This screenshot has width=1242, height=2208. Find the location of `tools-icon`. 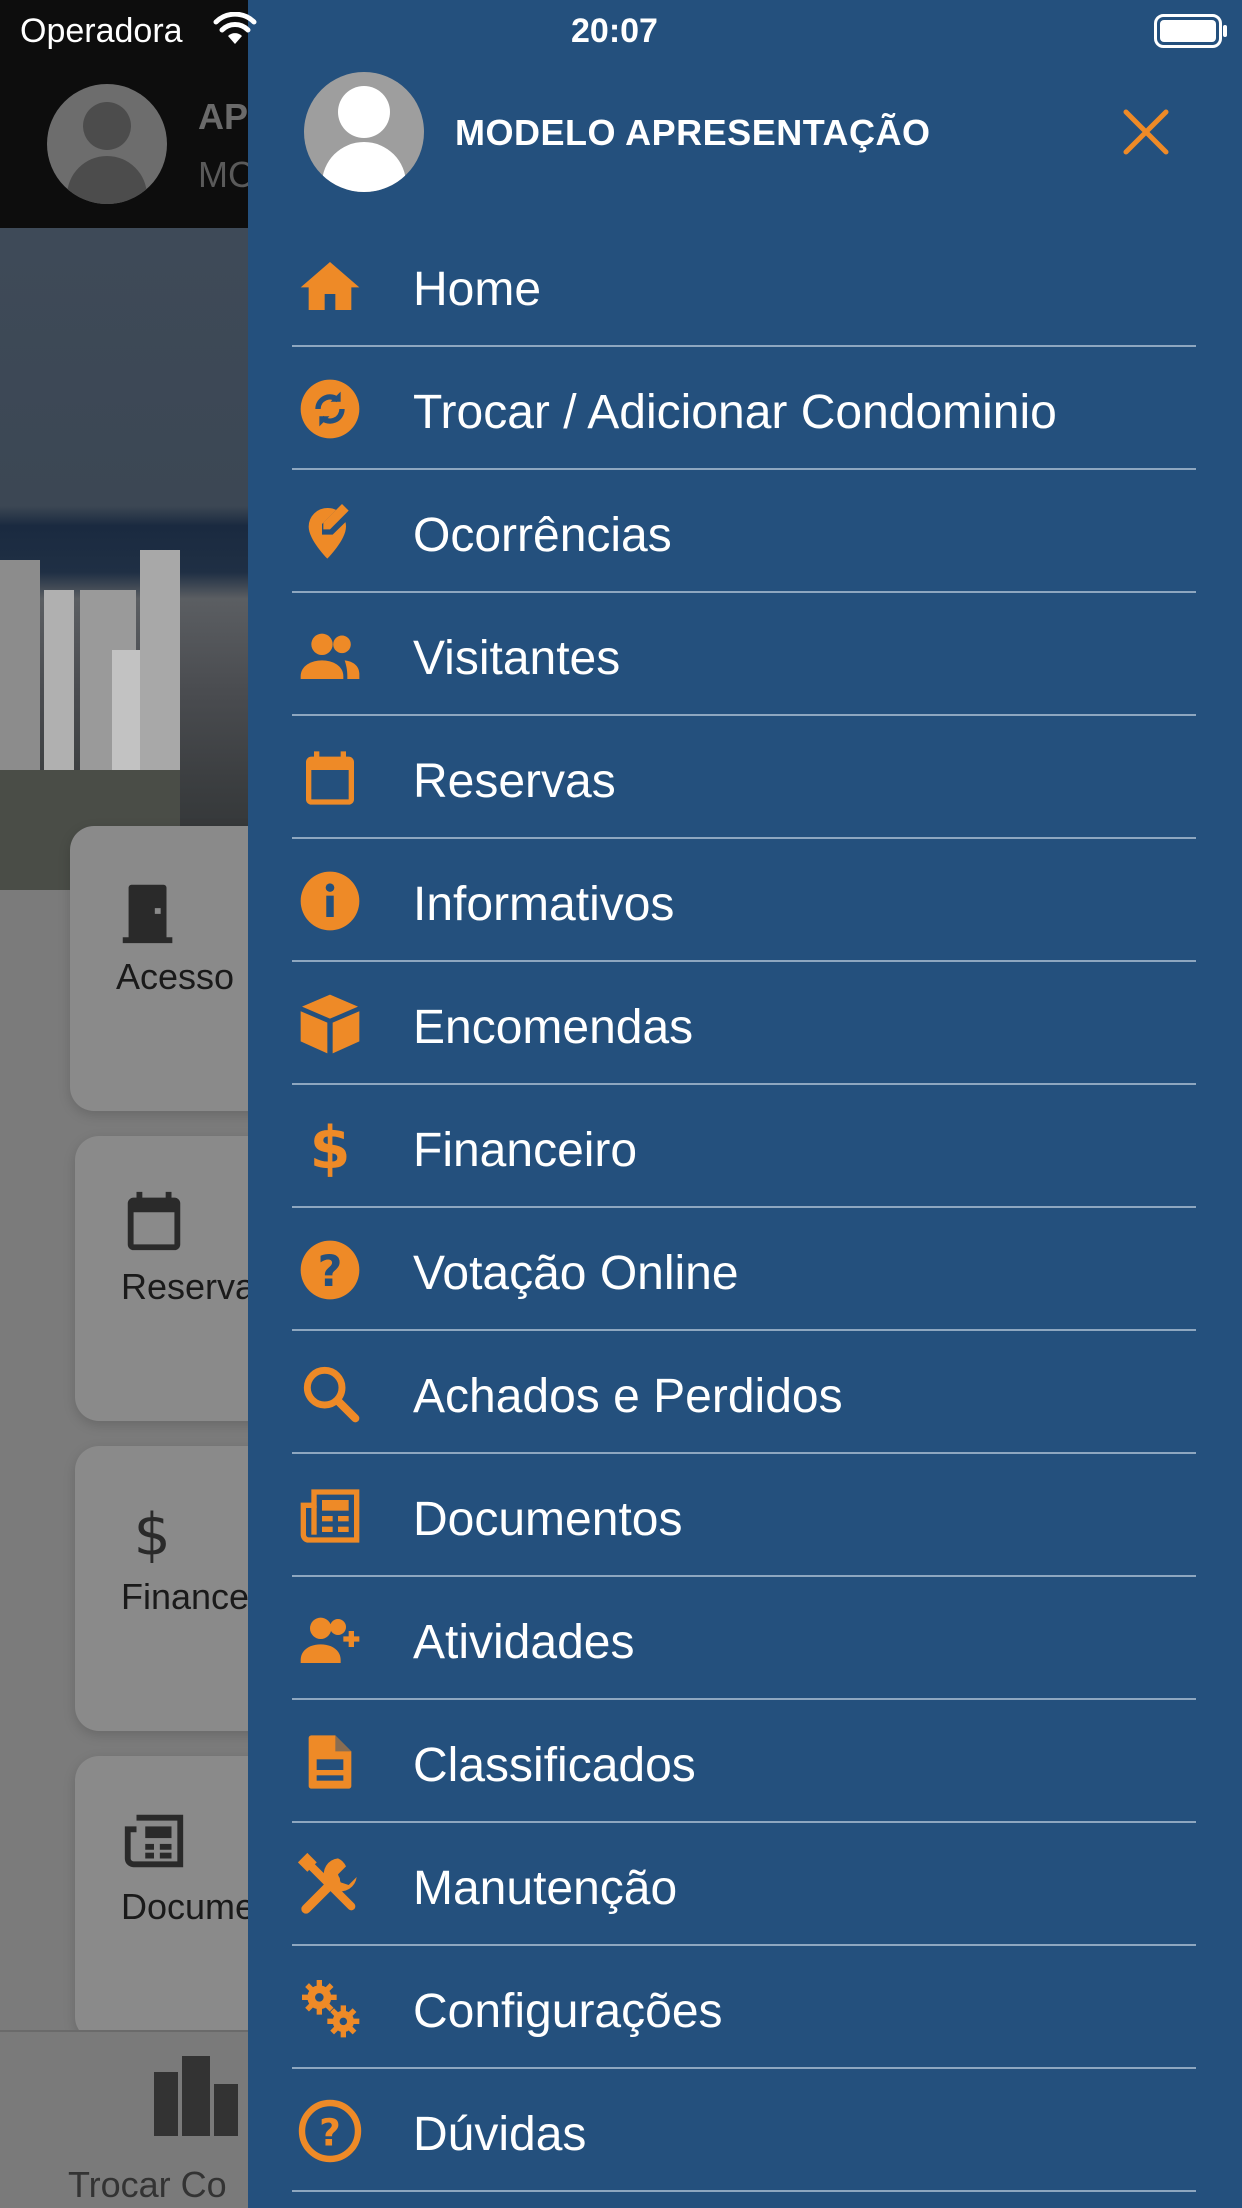

tools-icon is located at coordinates (330, 1885).